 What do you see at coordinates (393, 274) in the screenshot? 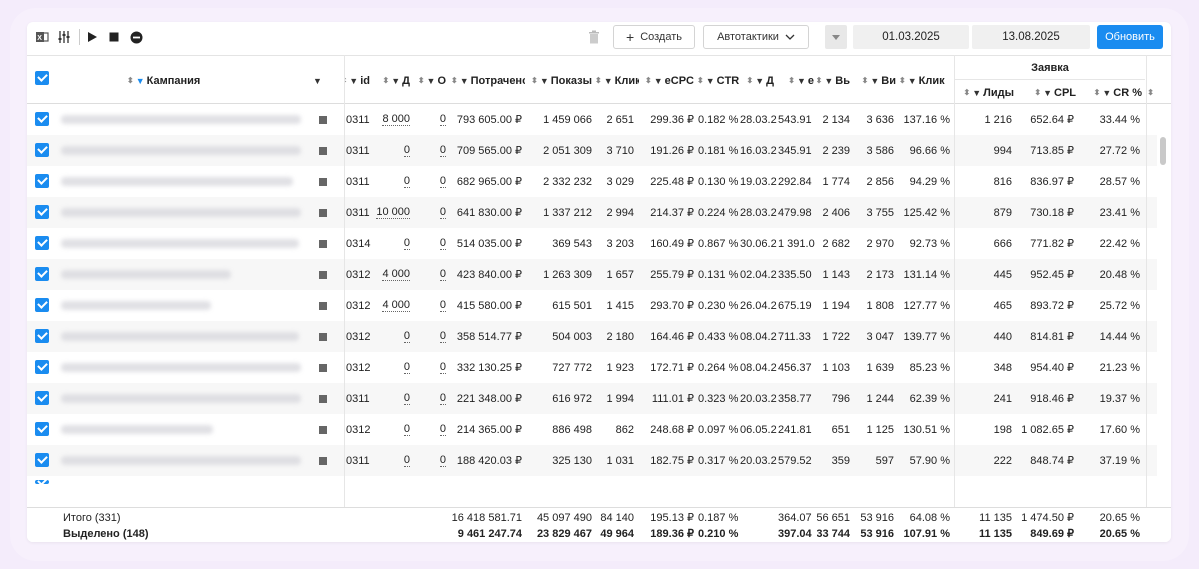
I see `cell-d: 4 000` at bounding box center [393, 274].